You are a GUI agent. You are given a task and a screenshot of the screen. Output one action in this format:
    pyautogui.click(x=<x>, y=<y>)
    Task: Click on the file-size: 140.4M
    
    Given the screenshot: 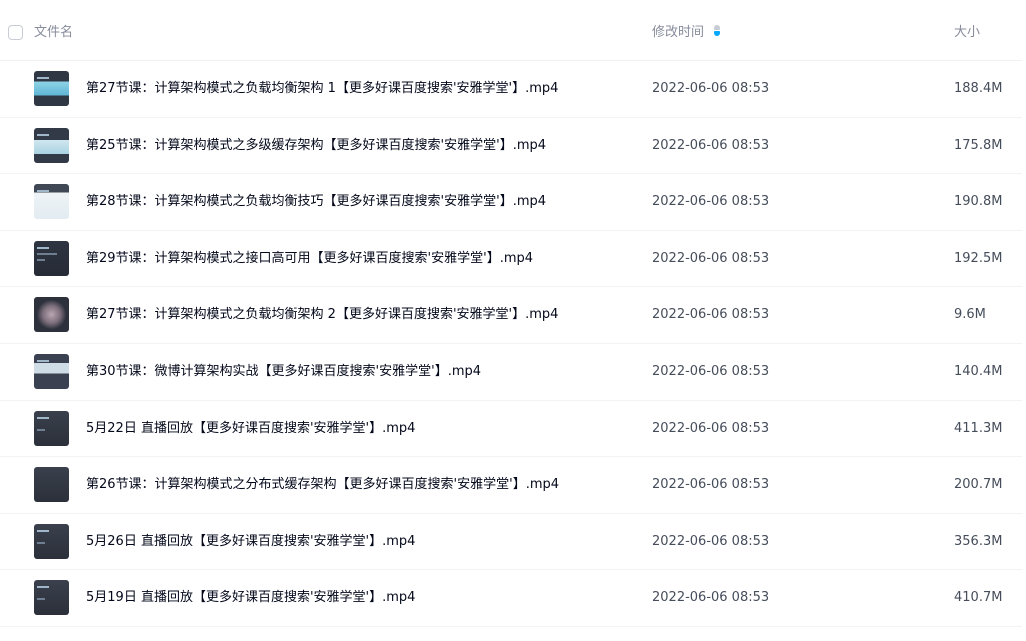 What is the action you would take?
    pyautogui.click(x=978, y=371)
    